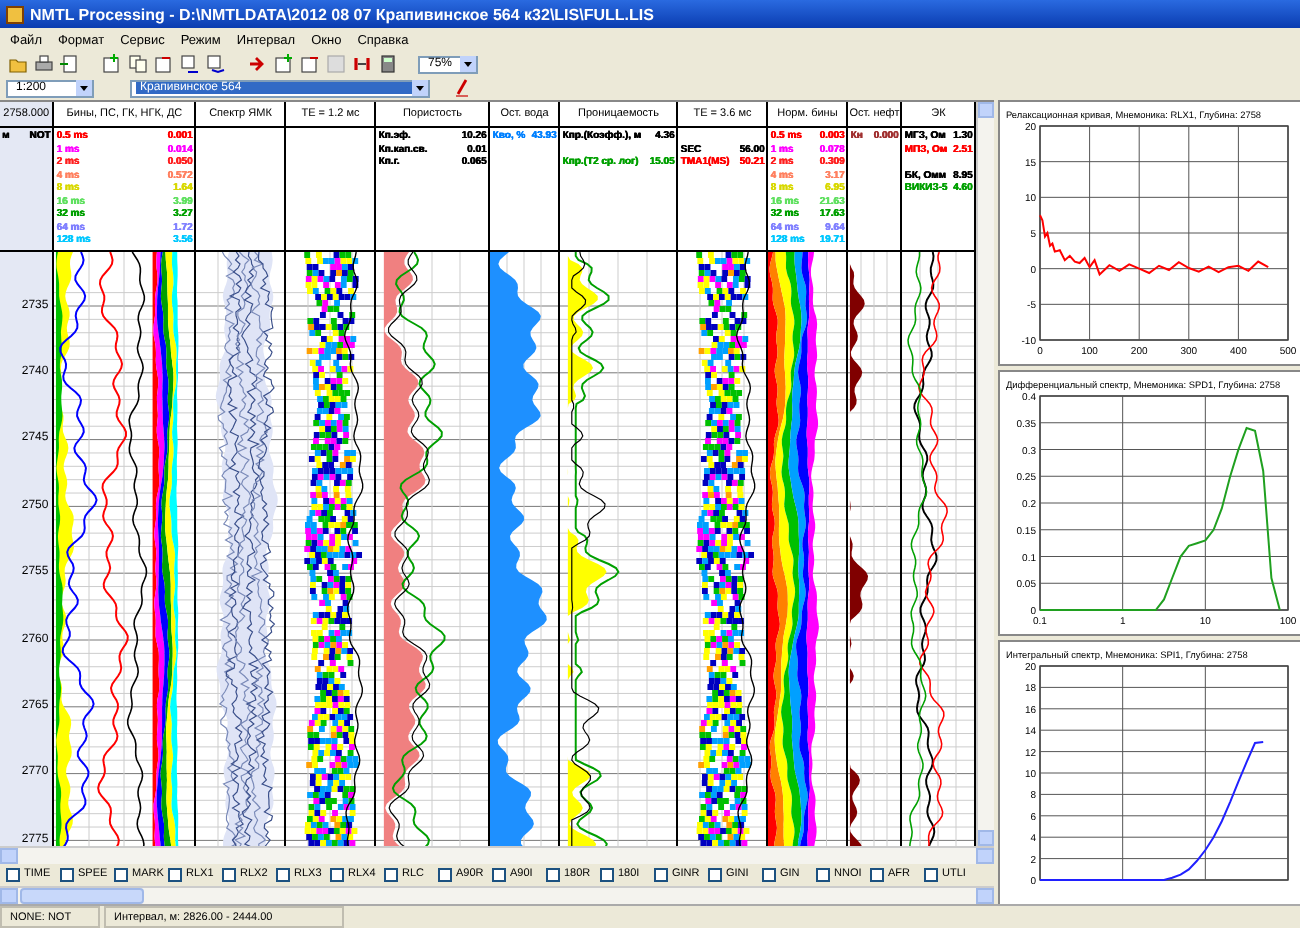 This screenshot has width=1300, height=928. What do you see at coordinates (342, 14) in the screenshot?
I see `window-title: NMTL Processing - D:\NMTLDATA\2012 08 07 Крапивинское 564 к32\LIS\FULL.LIS` at bounding box center [342, 14].